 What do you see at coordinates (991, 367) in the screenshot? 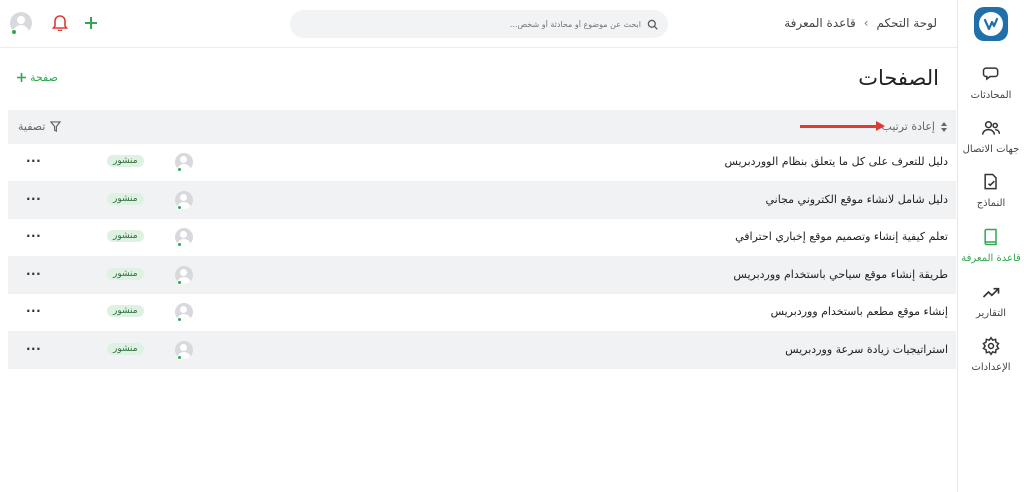
I see `sidebar-item-label: الإعدادات` at bounding box center [991, 367].